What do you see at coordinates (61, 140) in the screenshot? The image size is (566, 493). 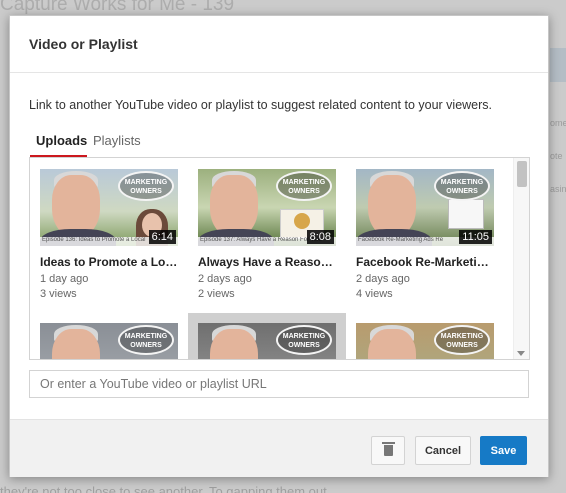 I see `tab-uploads: Uploads` at bounding box center [61, 140].